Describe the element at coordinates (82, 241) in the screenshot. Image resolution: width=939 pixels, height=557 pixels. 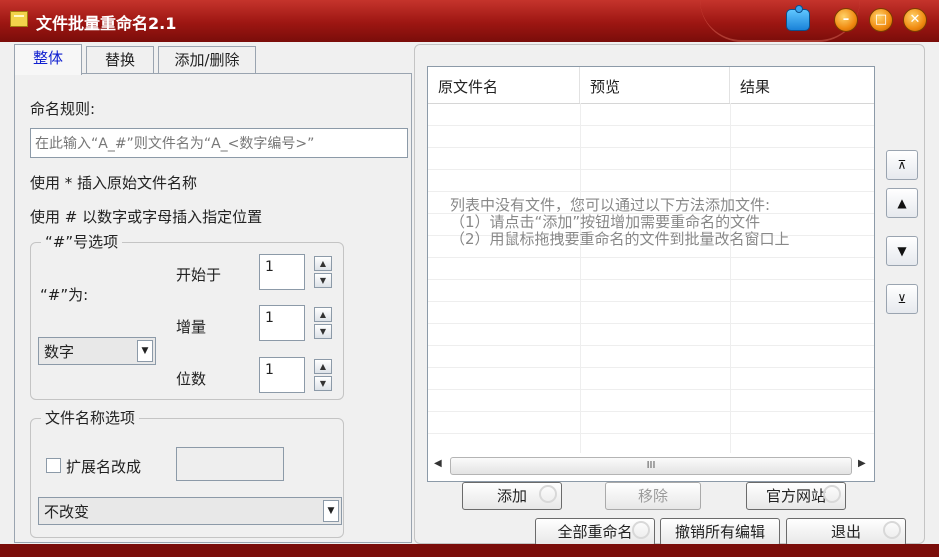
I see `hash-options-title: “#”号选项` at that location.